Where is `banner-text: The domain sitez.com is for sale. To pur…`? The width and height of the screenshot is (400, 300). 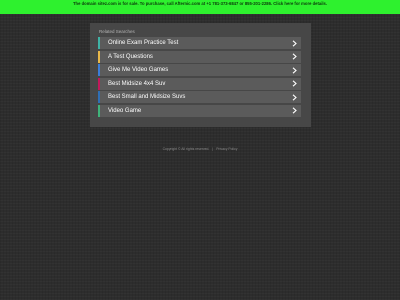
banner-text: The domain sitez.com is for sale. To pur… is located at coordinates (200, 3).